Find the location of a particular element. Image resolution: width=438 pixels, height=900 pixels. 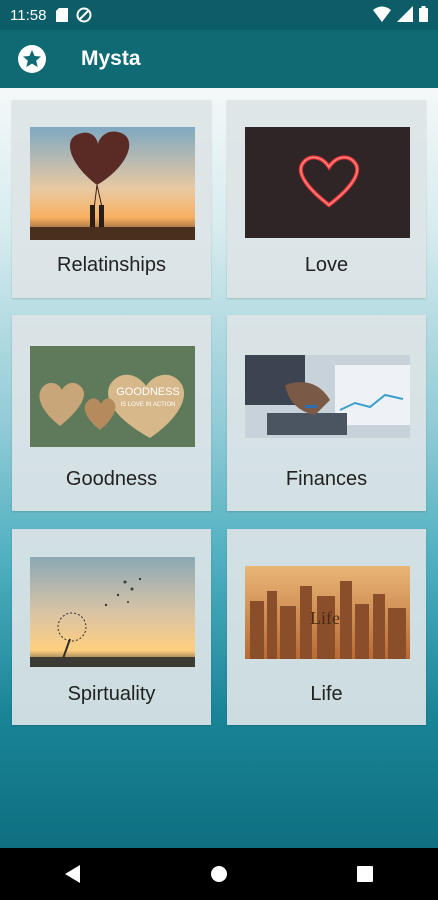

image-subtext-goodness: IS LOVE IN ACTION is located at coordinates (147, 405).